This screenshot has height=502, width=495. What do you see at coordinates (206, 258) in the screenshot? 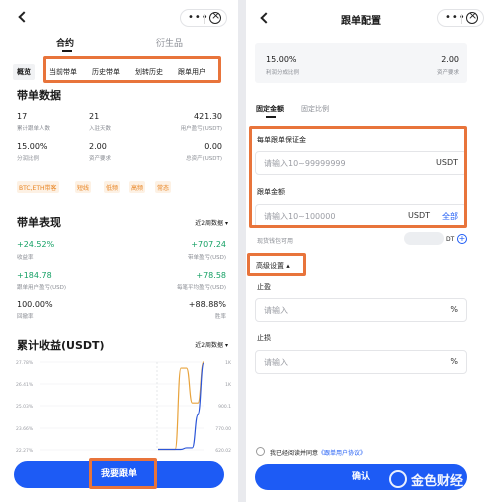
I see `perf-label: 带单盈亏(USD)` at bounding box center [206, 258].